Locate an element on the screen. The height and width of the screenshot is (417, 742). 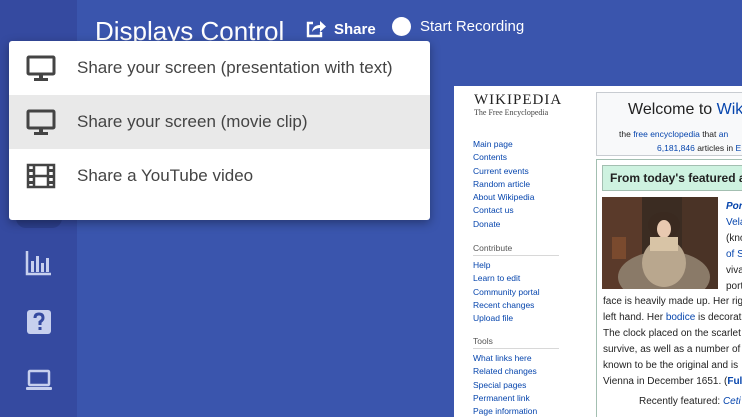
featured-link: Por is located at coordinates (734, 206).